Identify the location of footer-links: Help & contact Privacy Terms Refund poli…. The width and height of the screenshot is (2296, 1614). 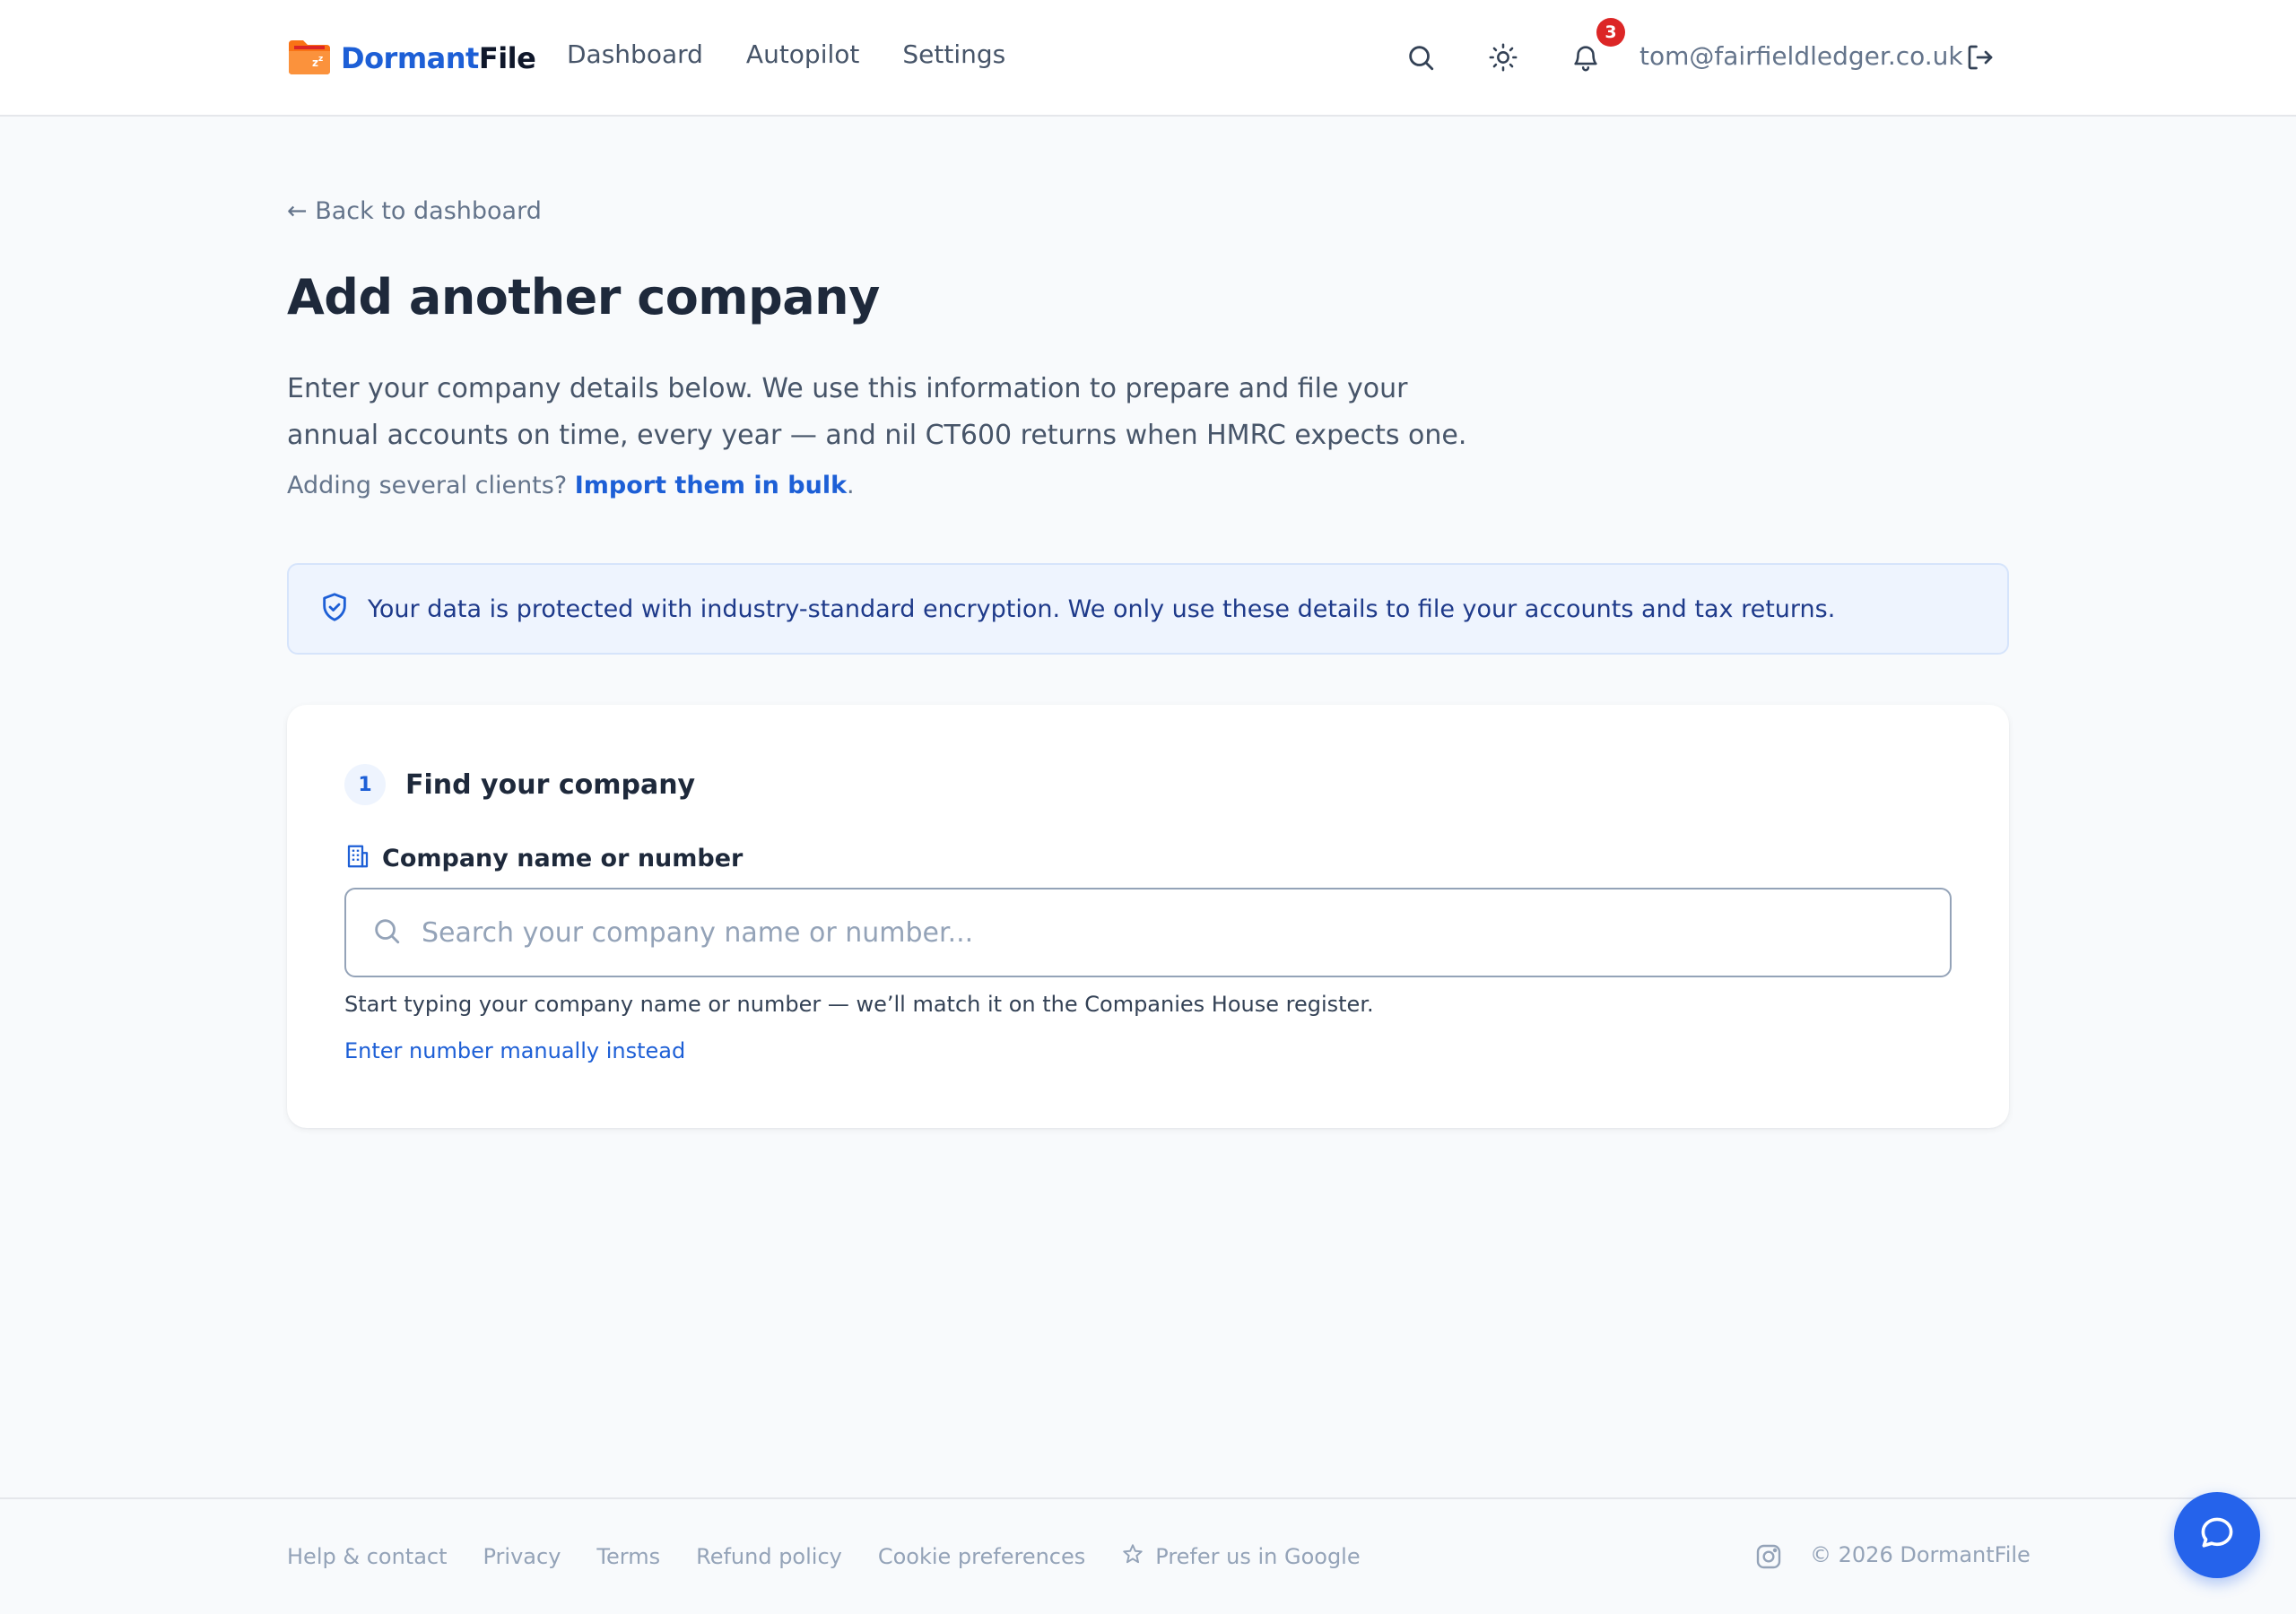
(824, 1556).